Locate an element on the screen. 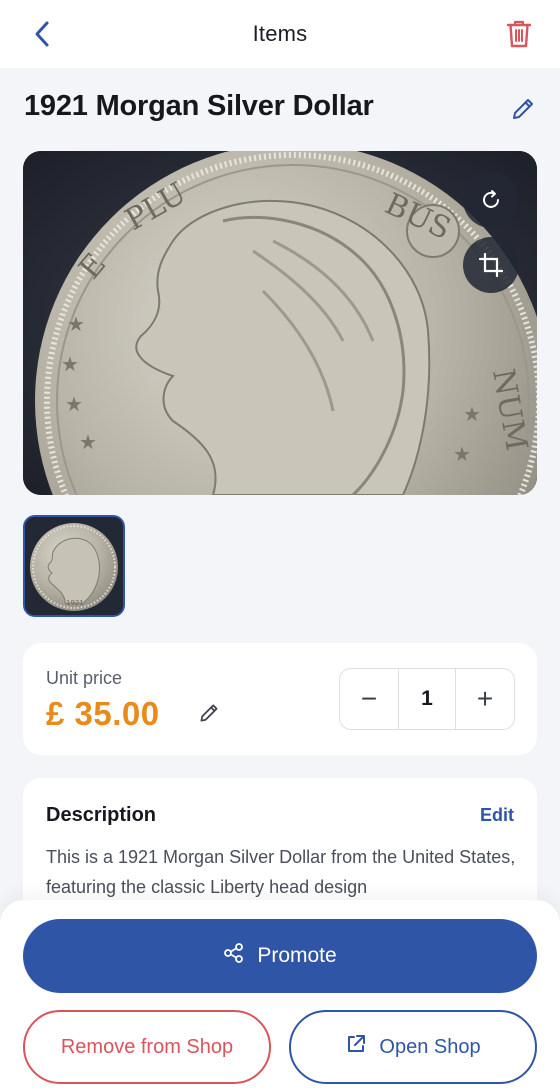 The image size is (560, 1092). promote-button: Promote is located at coordinates (280, 956).